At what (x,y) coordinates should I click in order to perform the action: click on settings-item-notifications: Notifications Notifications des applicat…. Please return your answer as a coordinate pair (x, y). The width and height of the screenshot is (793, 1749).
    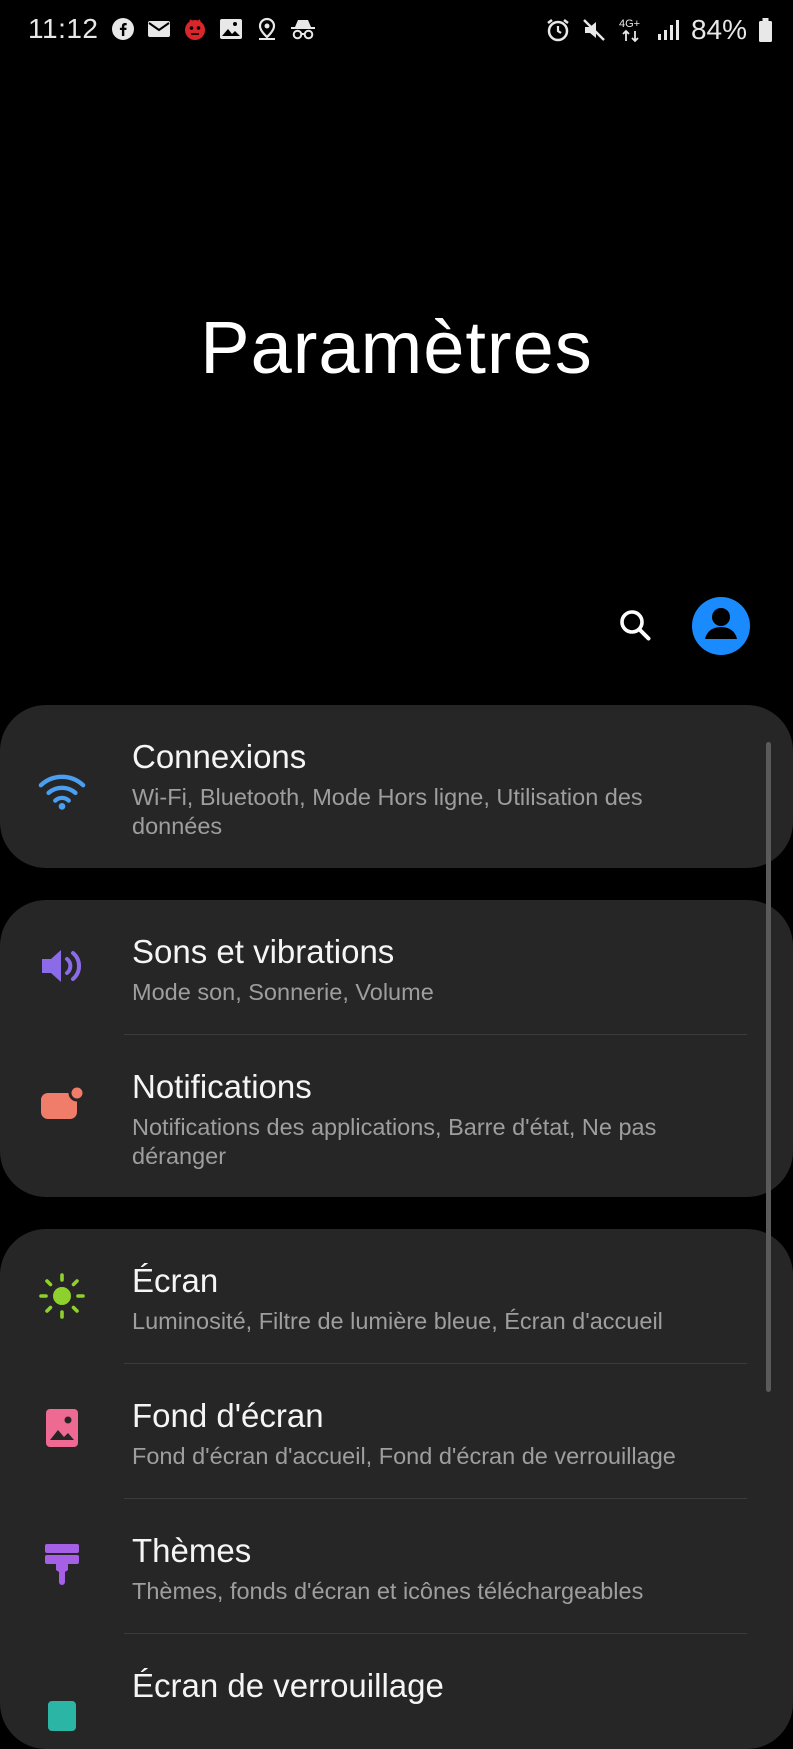
    Looking at the image, I should click on (396, 1116).